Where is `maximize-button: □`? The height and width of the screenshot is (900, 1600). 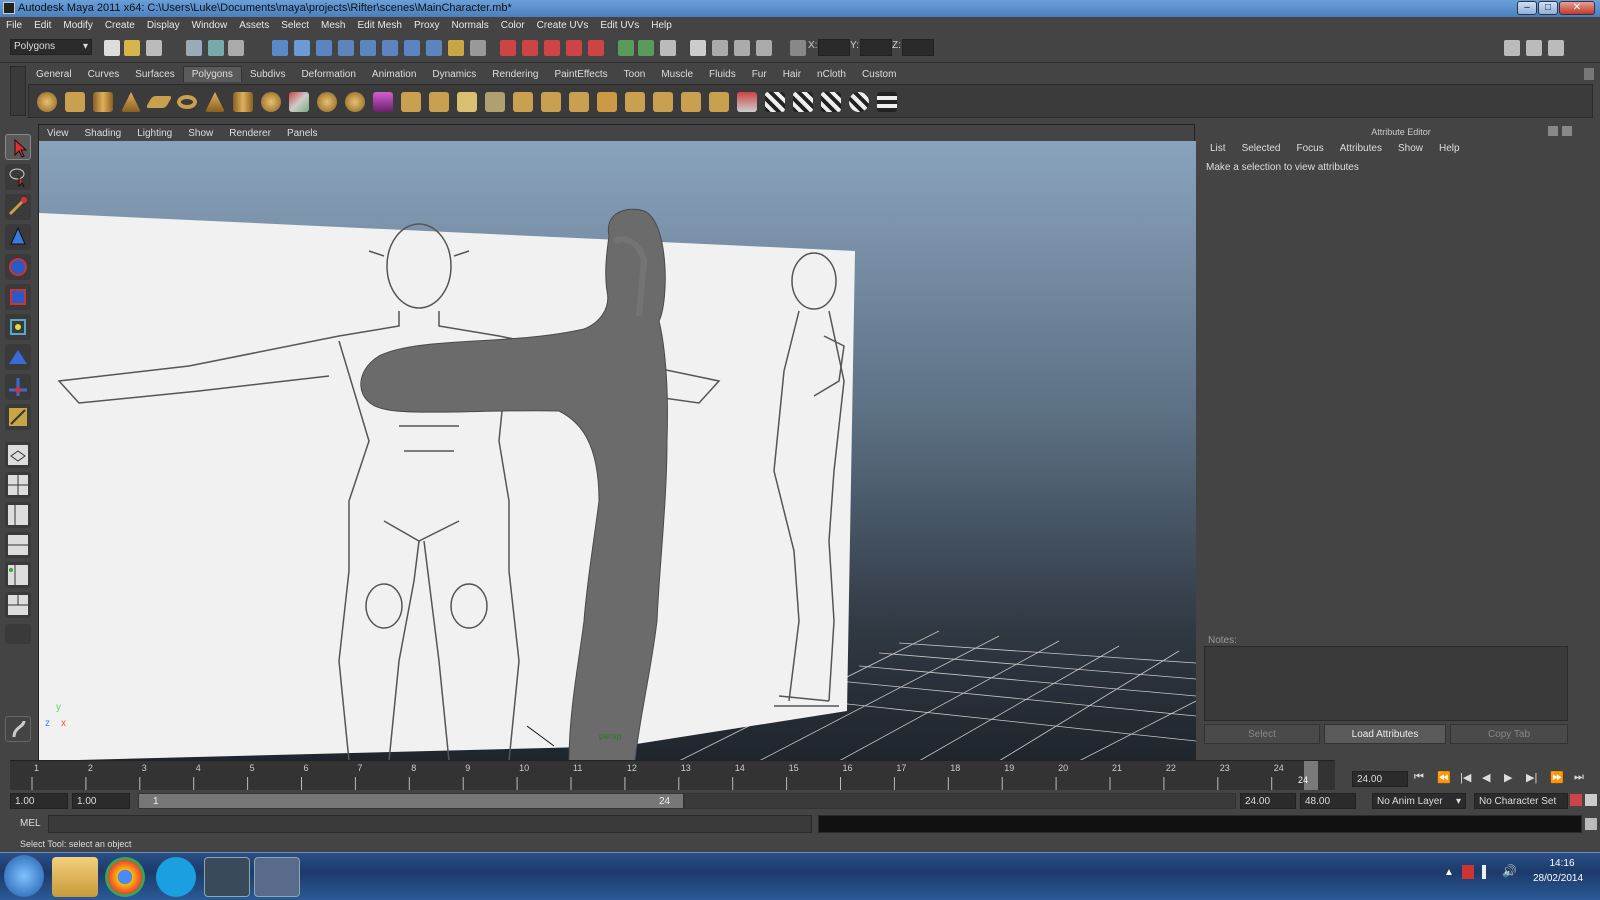
maximize-button: □ is located at coordinates (1548, 8).